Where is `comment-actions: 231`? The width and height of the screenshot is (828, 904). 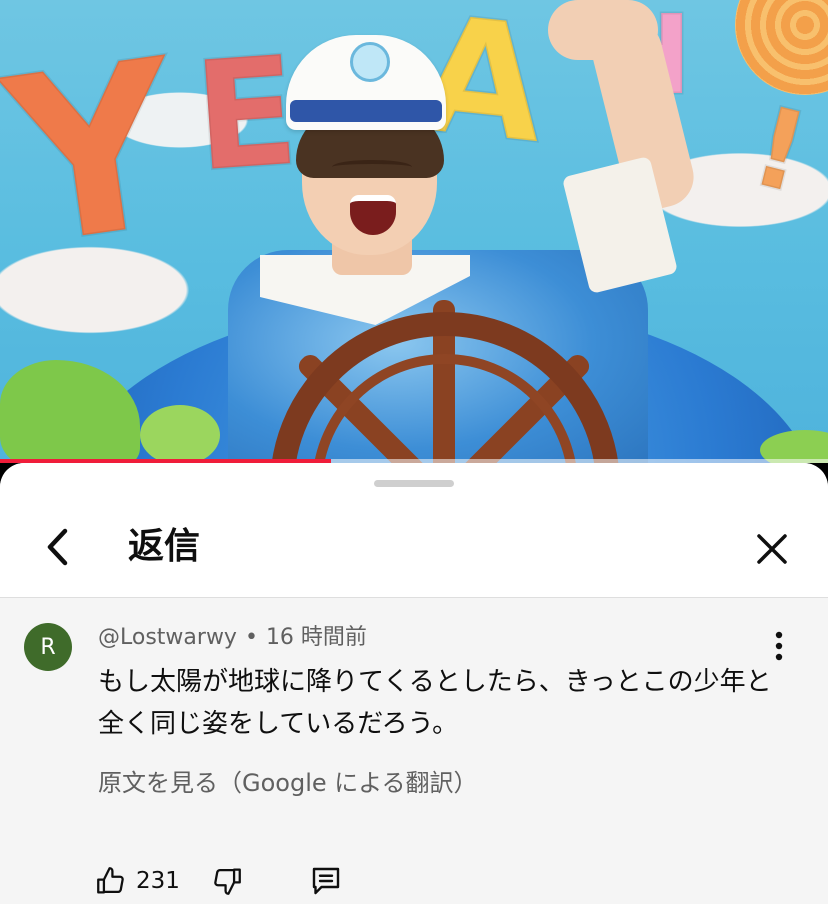 comment-actions: 231 is located at coordinates (219, 881).